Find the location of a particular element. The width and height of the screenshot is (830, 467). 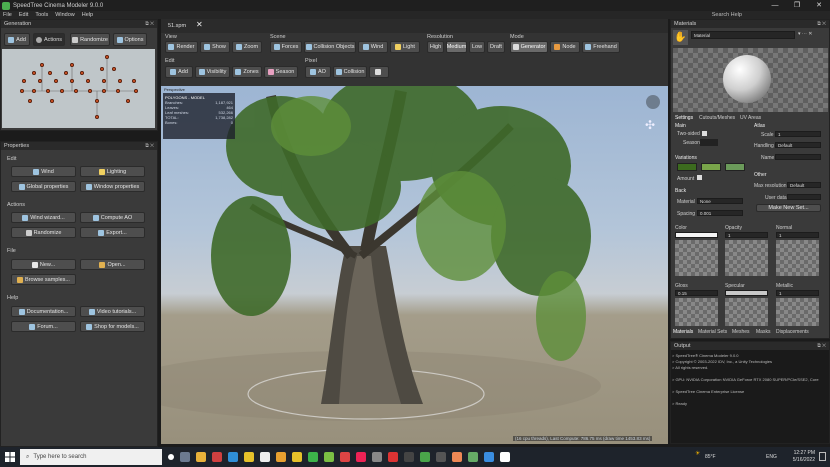

scale-field: 1 is located at coordinates (798, 134).